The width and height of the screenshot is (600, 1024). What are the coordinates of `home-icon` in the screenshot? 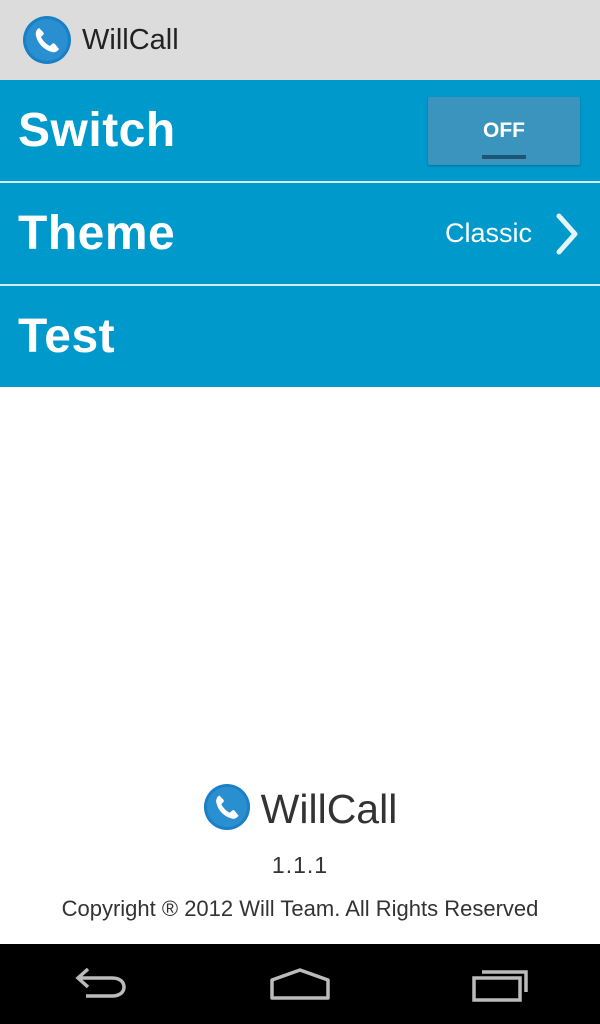 It's located at (300, 984).